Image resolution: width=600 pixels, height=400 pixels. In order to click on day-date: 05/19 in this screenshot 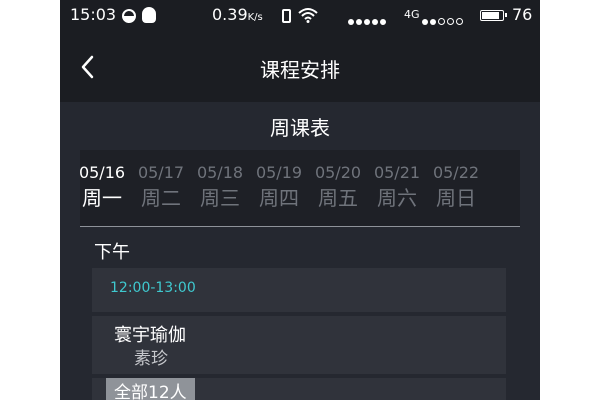, I will do `click(279, 172)`.